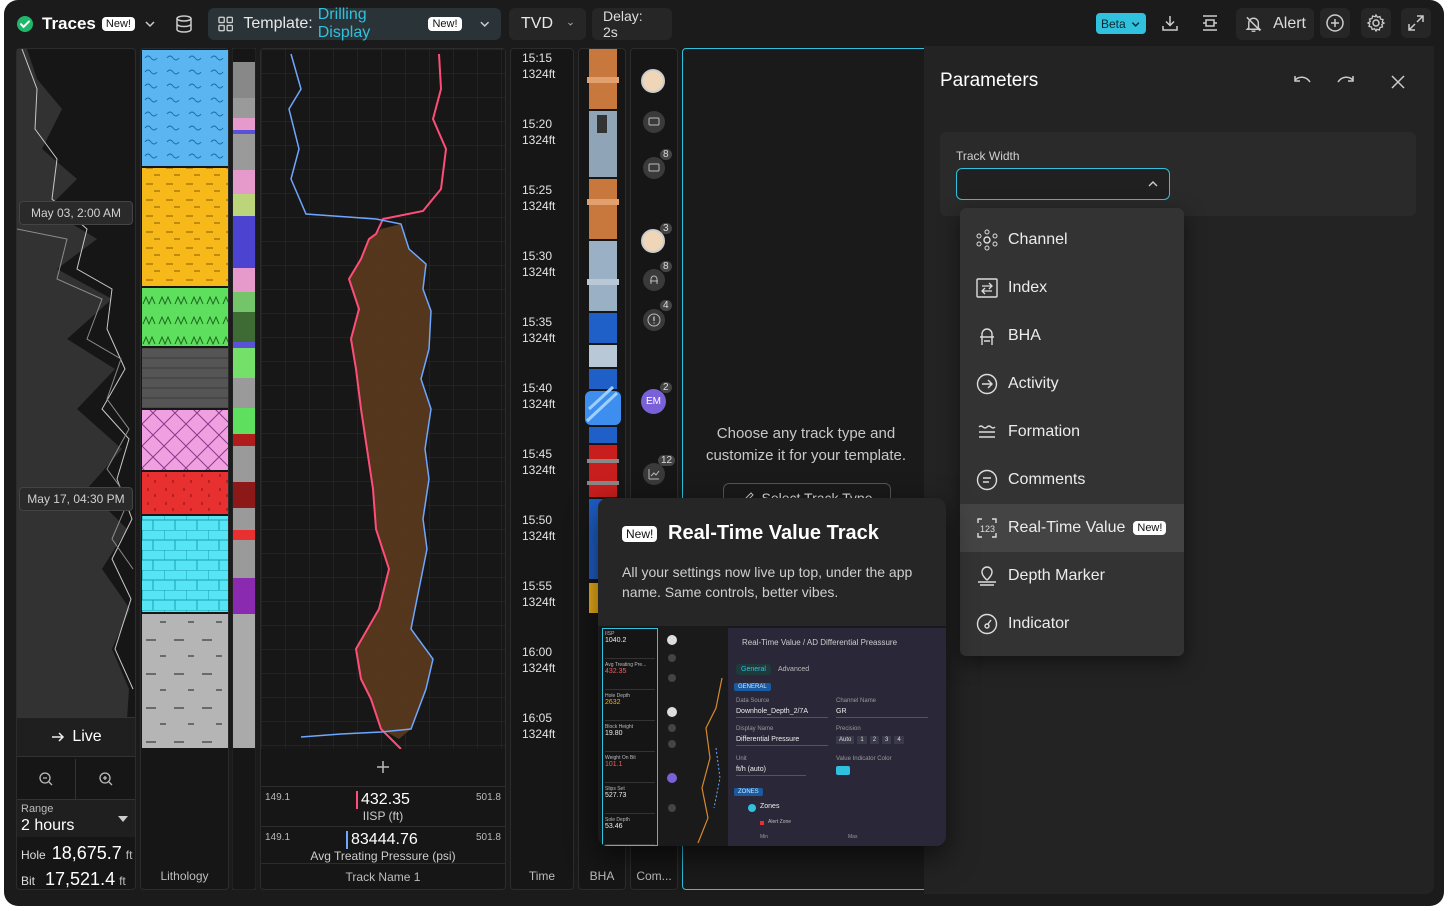 This screenshot has width=1448, height=911. What do you see at coordinates (753, 701) in the screenshot?
I see `preview-data-source-label: Data Source` at bounding box center [753, 701].